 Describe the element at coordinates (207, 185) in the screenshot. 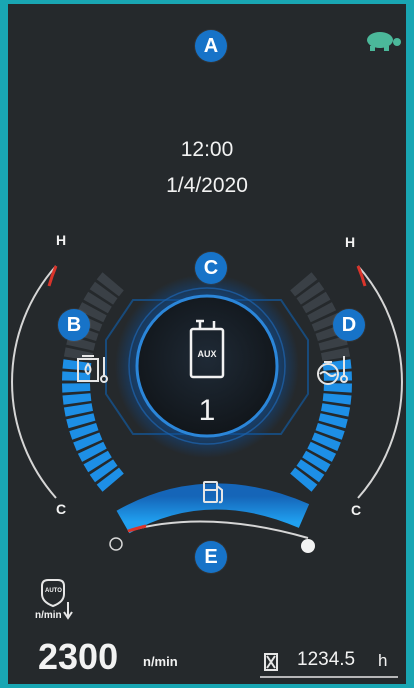

I see `clock-date: 1/4/2020` at that location.